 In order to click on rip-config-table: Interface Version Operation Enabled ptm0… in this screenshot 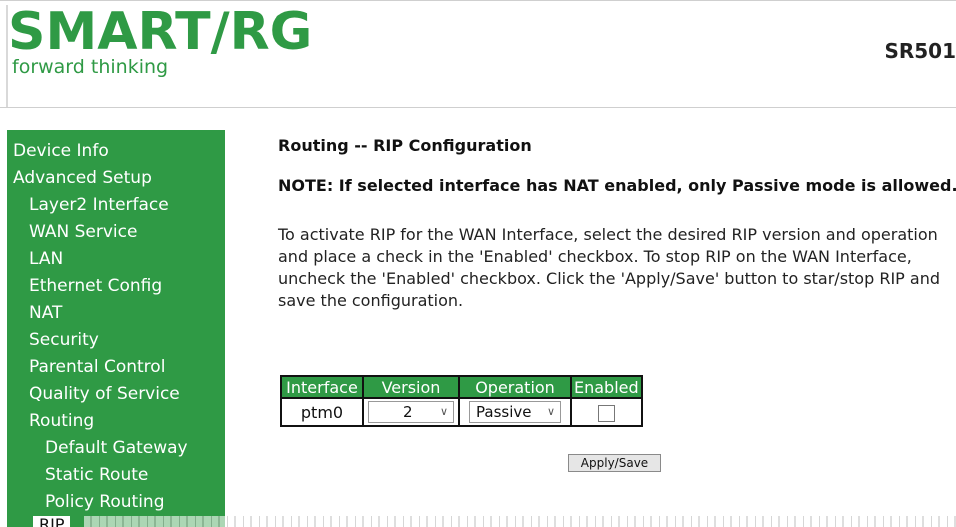, I will do `click(461, 401)`.